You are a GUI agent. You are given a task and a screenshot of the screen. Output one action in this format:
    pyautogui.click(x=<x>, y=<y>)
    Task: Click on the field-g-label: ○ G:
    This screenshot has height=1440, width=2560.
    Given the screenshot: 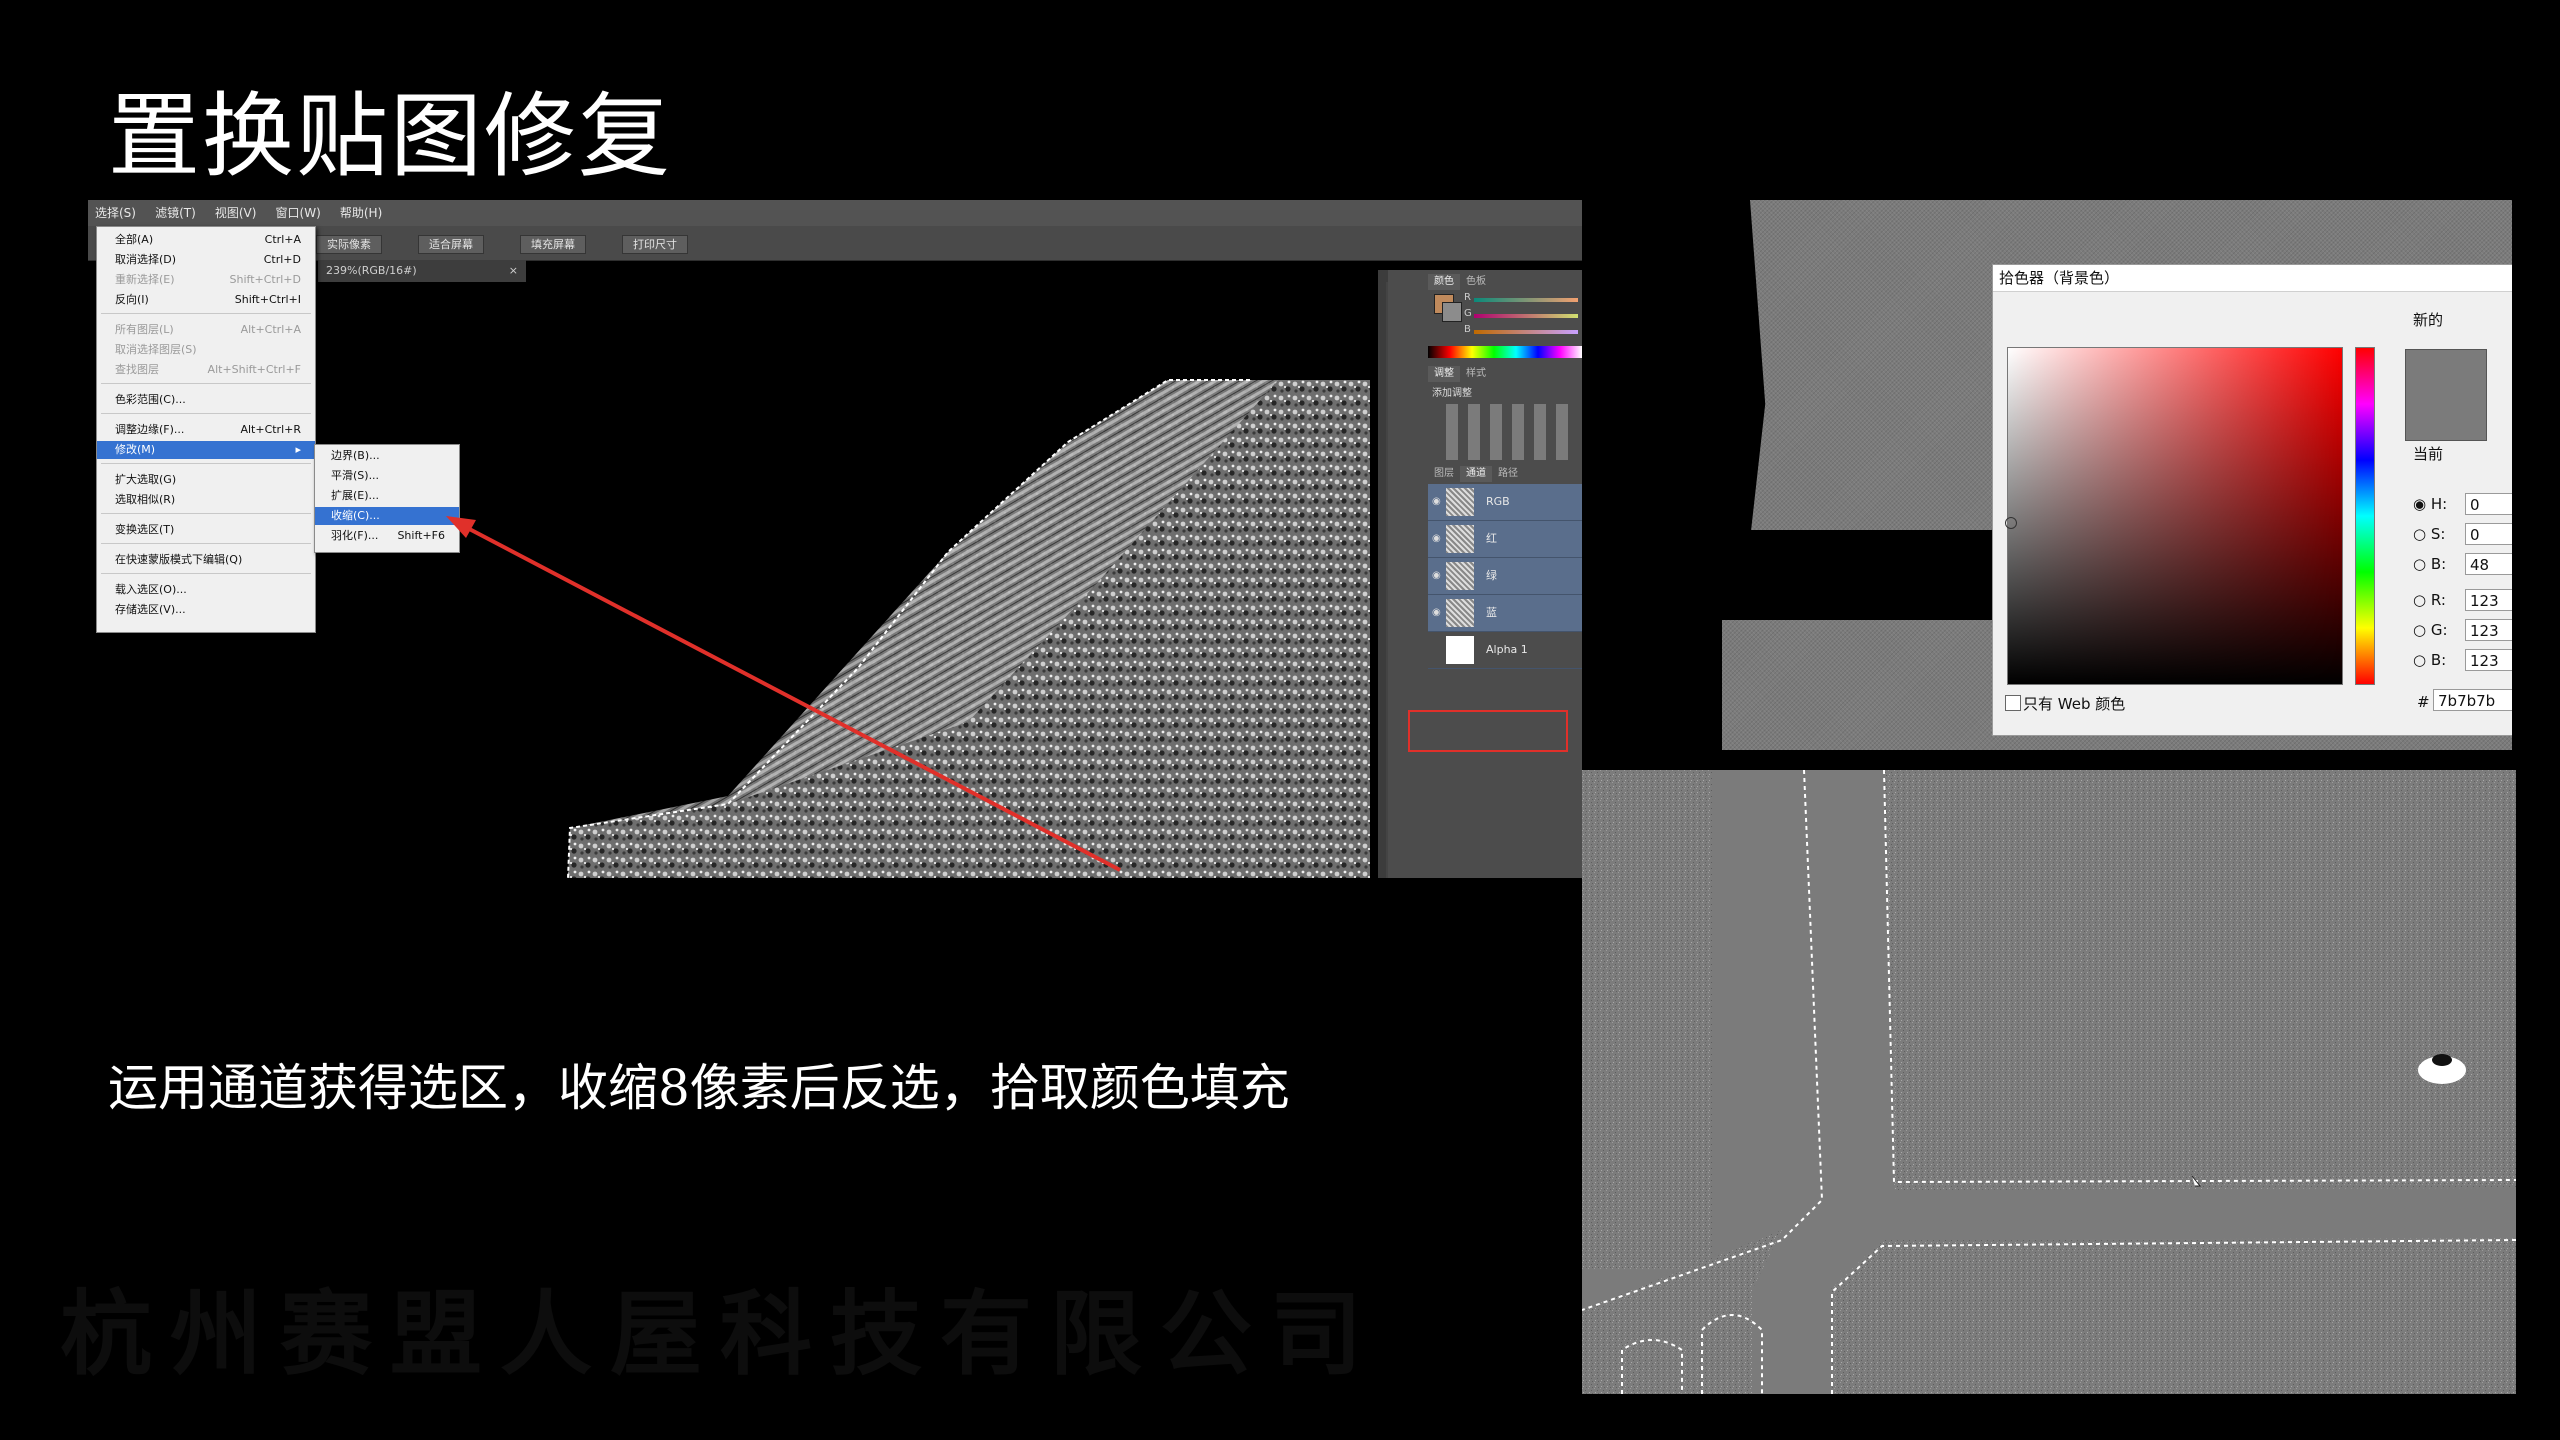 What is the action you would take?
    pyautogui.click(x=2430, y=630)
    